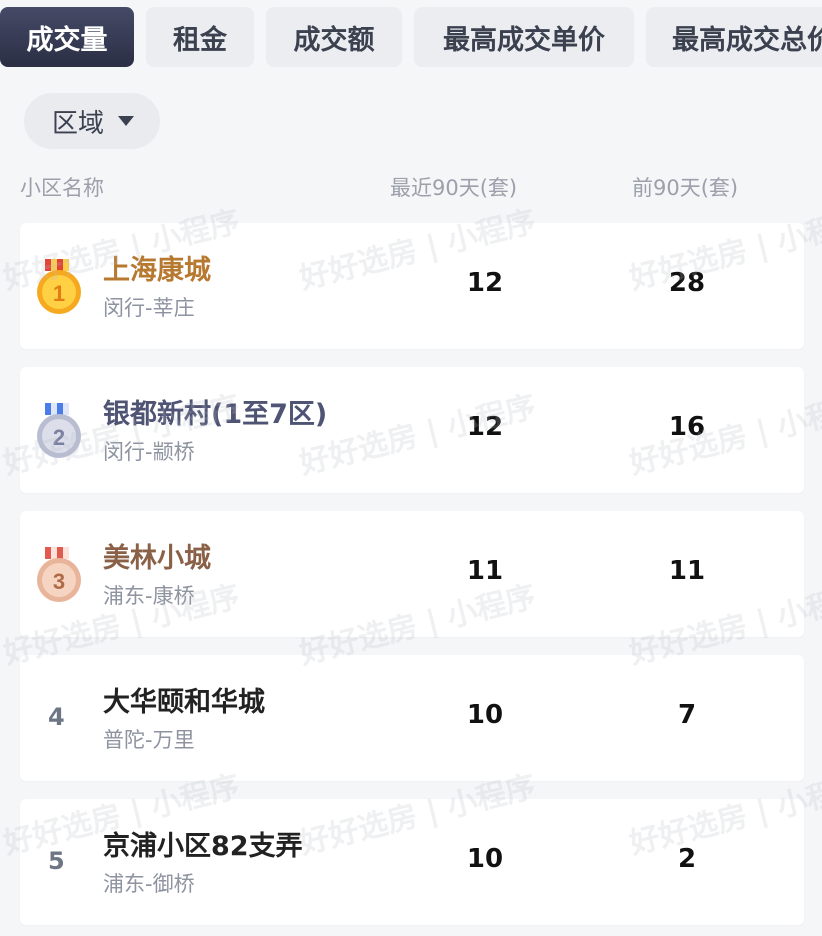 This screenshot has height=936, width=822. I want to click on tab-rent: 租金, so click(200, 37).